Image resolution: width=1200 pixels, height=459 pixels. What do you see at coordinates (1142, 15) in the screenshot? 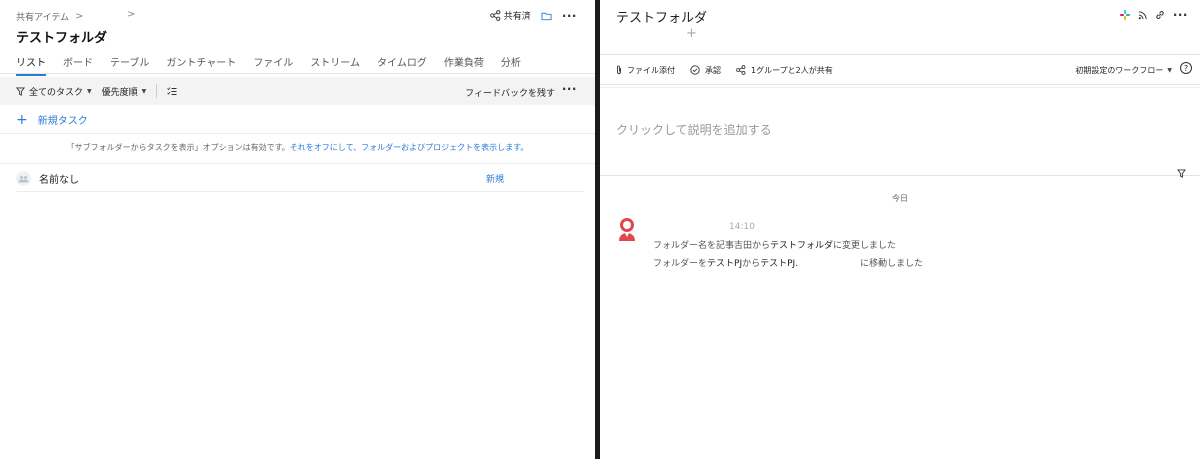
I see `rss-icon` at bounding box center [1142, 15].